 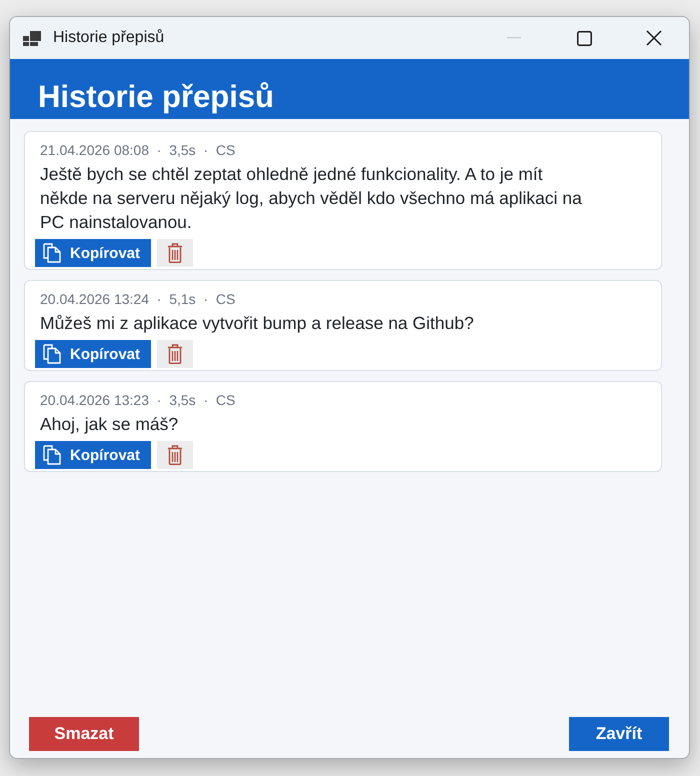 I want to click on entry-text: Můžeš mi z aplikace vytvořit bump a release na Github?, so click(x=257, y=323).